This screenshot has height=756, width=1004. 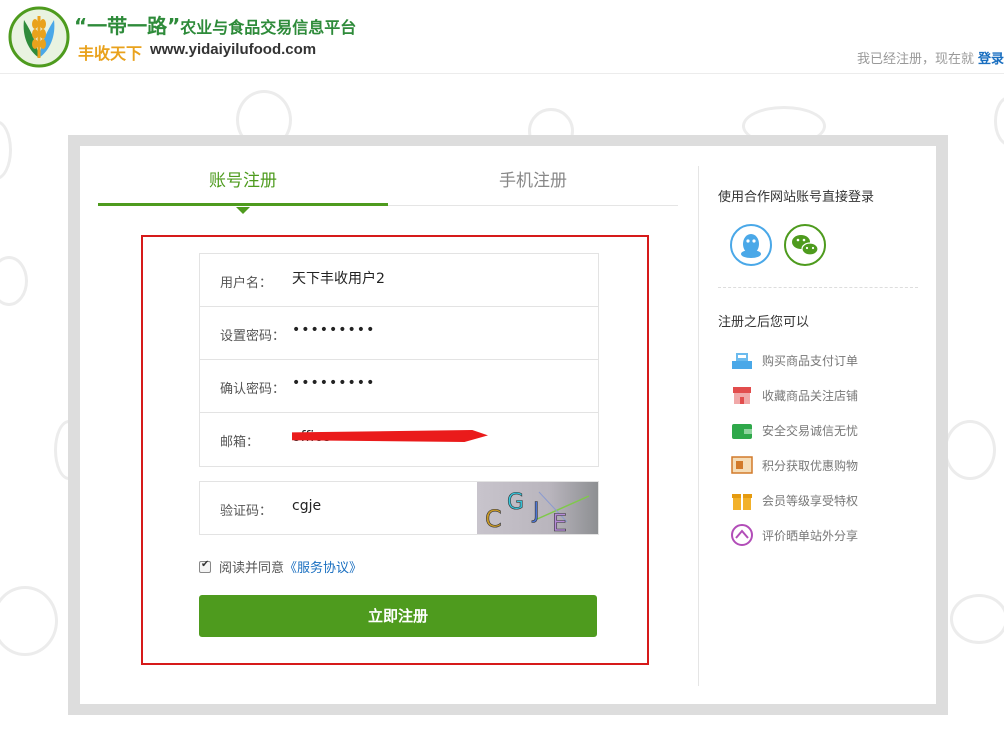 I want to click on benefit-item: 收藏商品关注店铺, so click(x=825, y=396).